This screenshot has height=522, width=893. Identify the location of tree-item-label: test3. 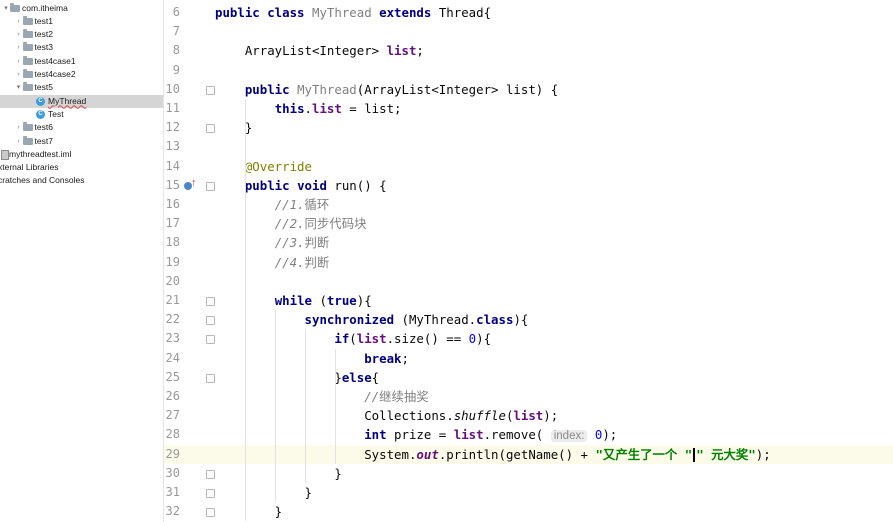
(43, 47).